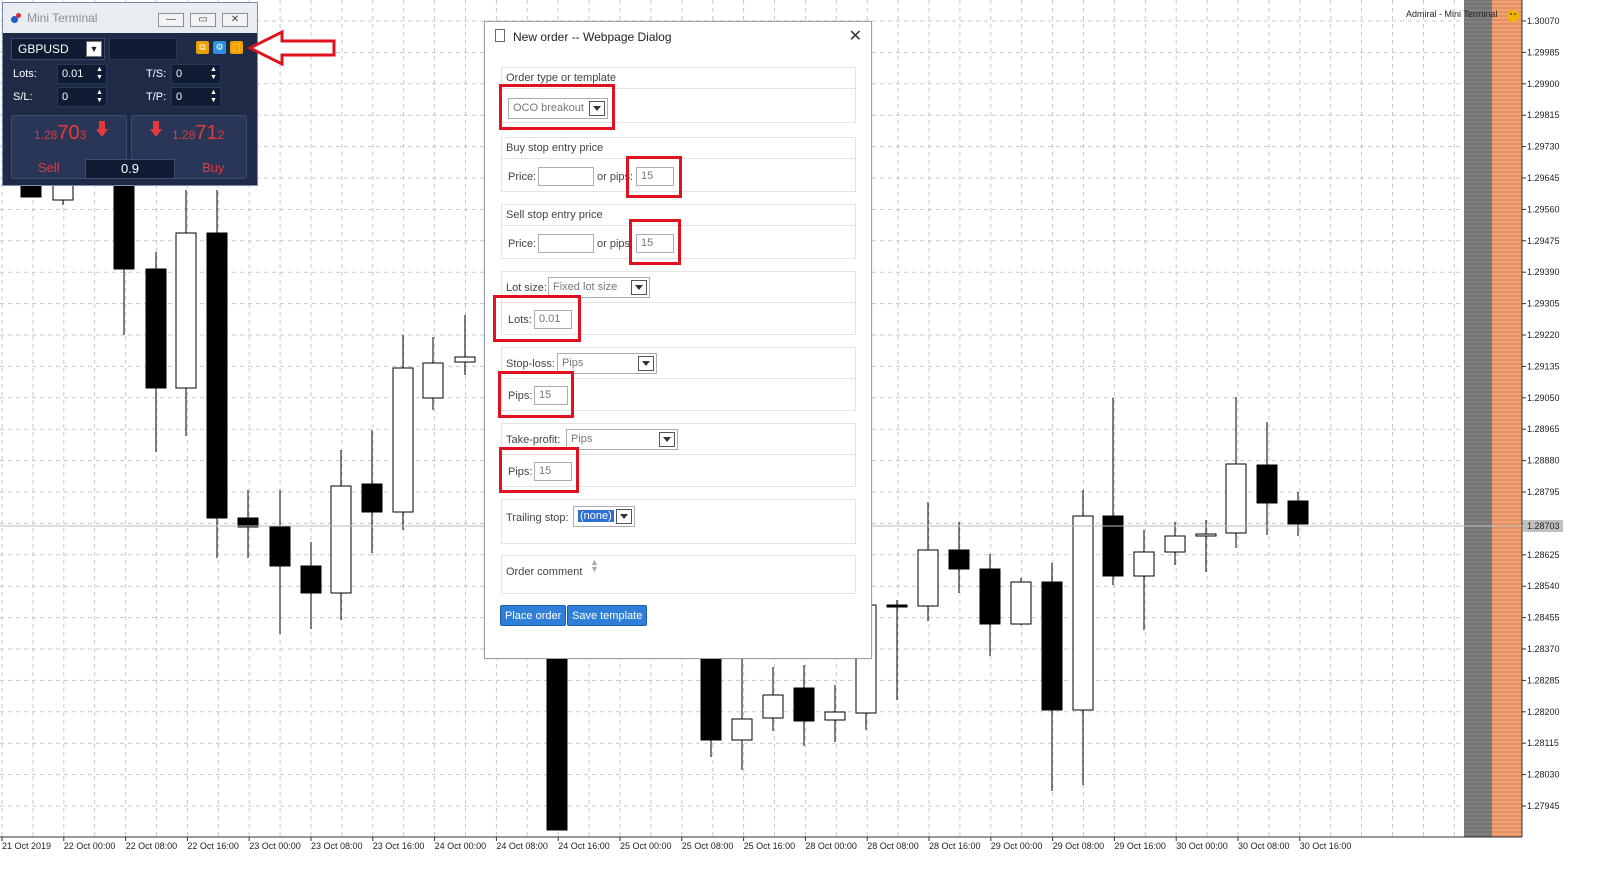 The width and height of the screenshot is (1600, 874). Describe the element at coordinates (831, 846) in the screenshot. I see `time-tick-label: 28 Oct 00:00` at that location.